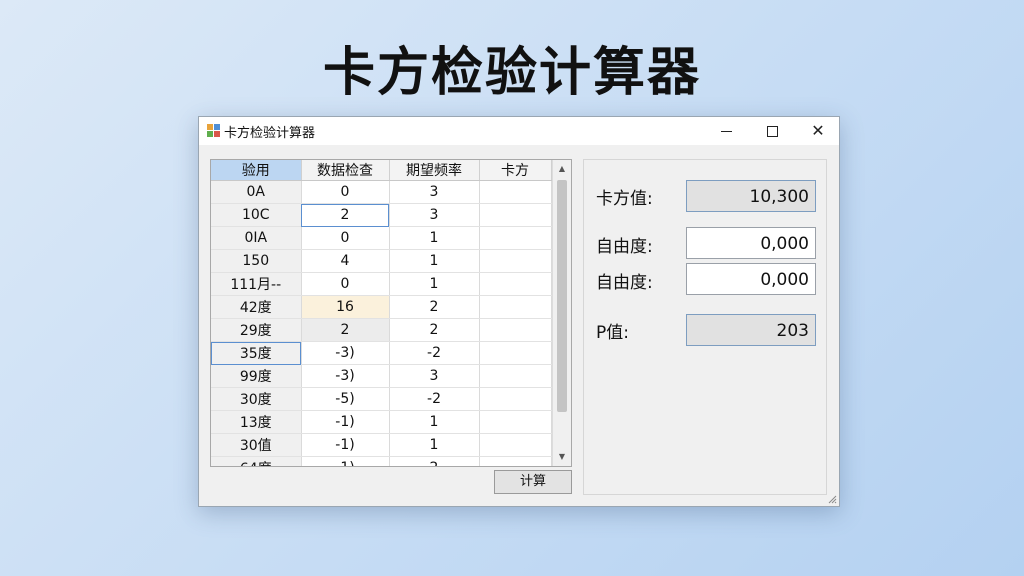 The image size is (1024, 576). Describe the element at coordinates (751, 243) in the screenshot. I see `df1-field: 0,000` at that location.